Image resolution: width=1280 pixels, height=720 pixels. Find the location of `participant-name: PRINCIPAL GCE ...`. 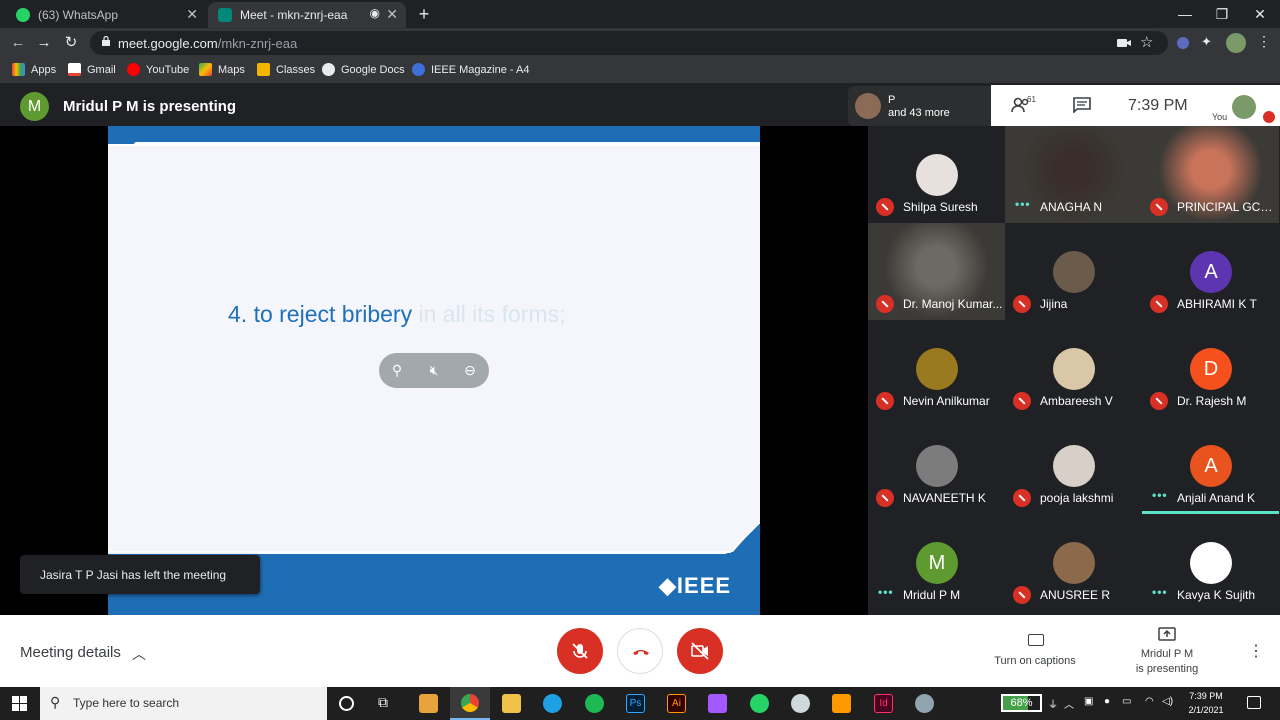

participant-name: PRINCIPAL GCE ... is located at coordinates (1227, 207).